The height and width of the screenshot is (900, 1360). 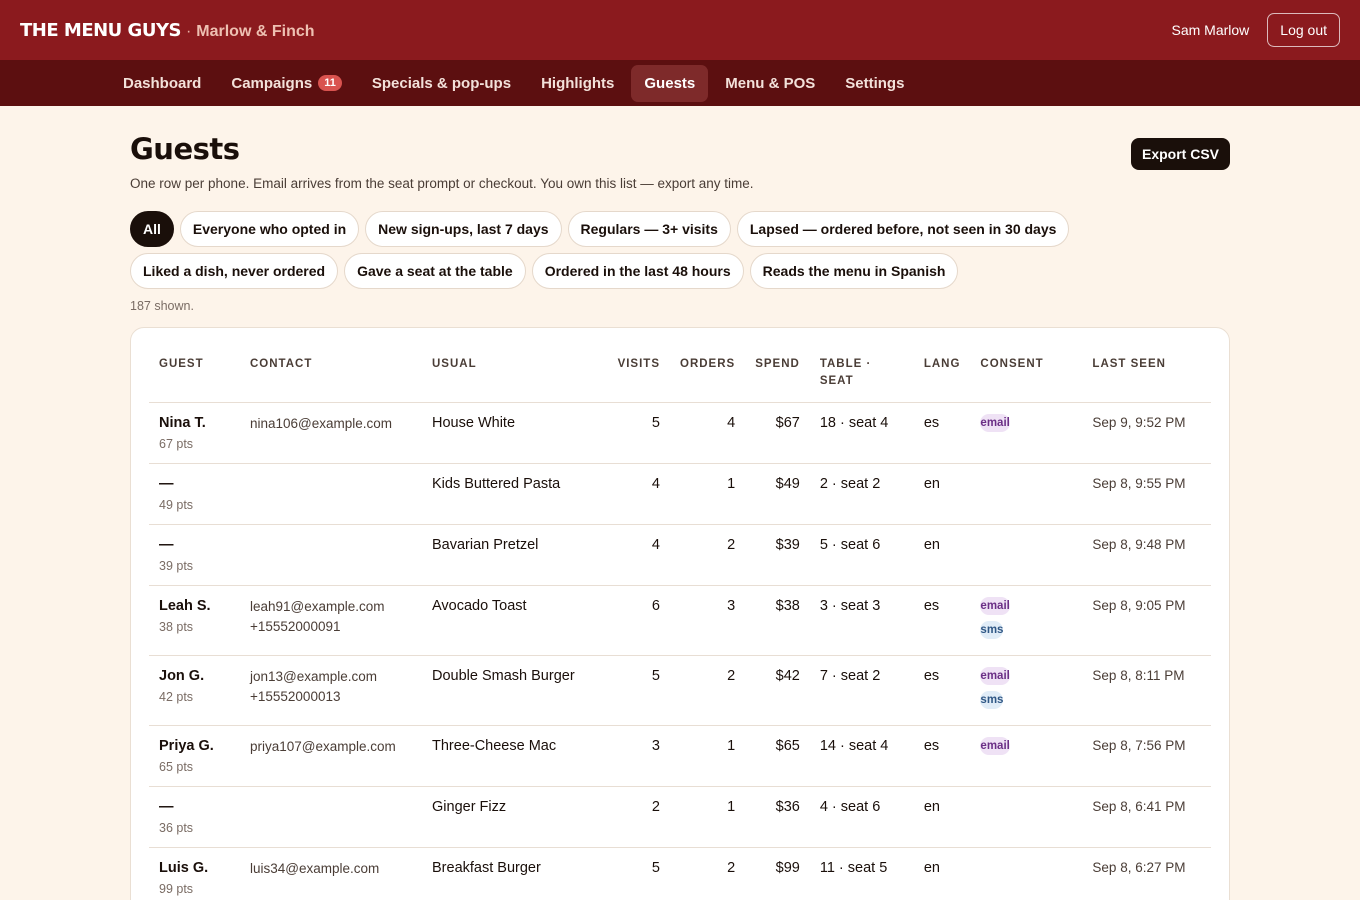 I want to click on last-seen-cell: Sep 8, 6:41 PM, so click(x=1146, y=817).